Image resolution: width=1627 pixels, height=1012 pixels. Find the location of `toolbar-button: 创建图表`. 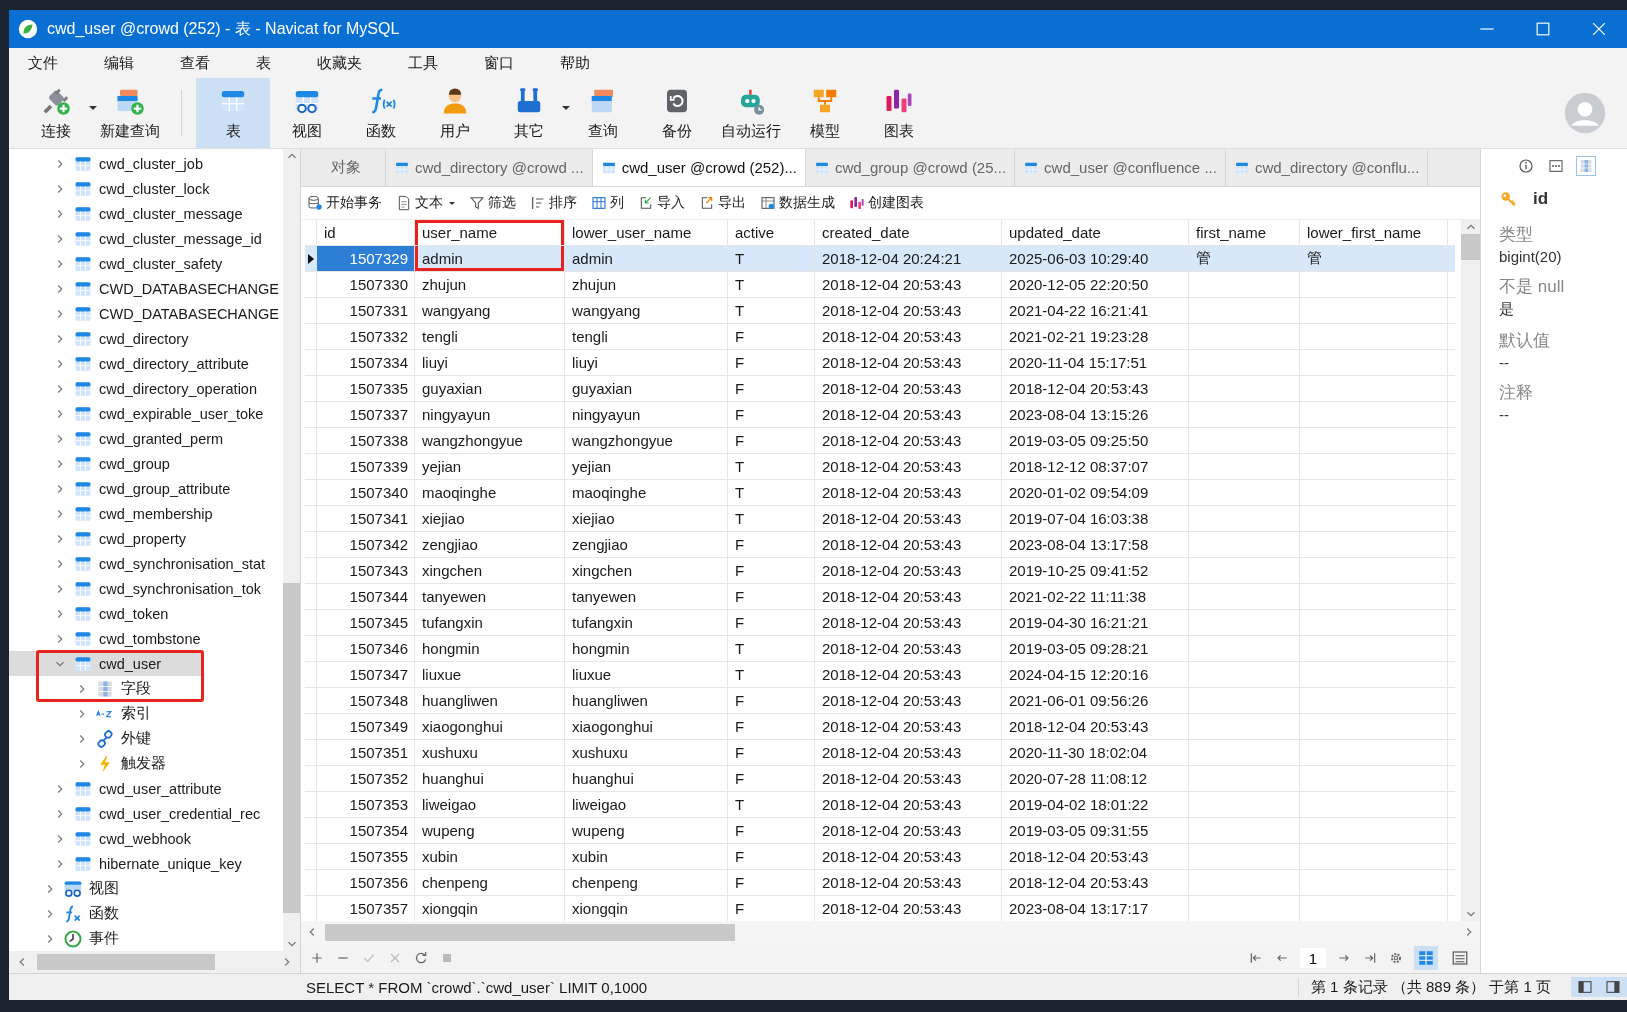

toolbar-button: 创建图表 is located at coordinates (886, 203).